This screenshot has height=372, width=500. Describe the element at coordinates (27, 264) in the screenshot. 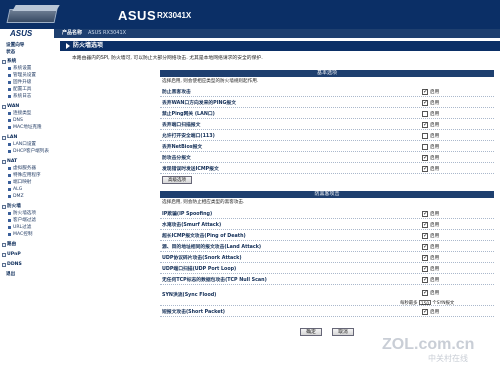

I see `sidebar-item-ddns: DDNS` at that location.